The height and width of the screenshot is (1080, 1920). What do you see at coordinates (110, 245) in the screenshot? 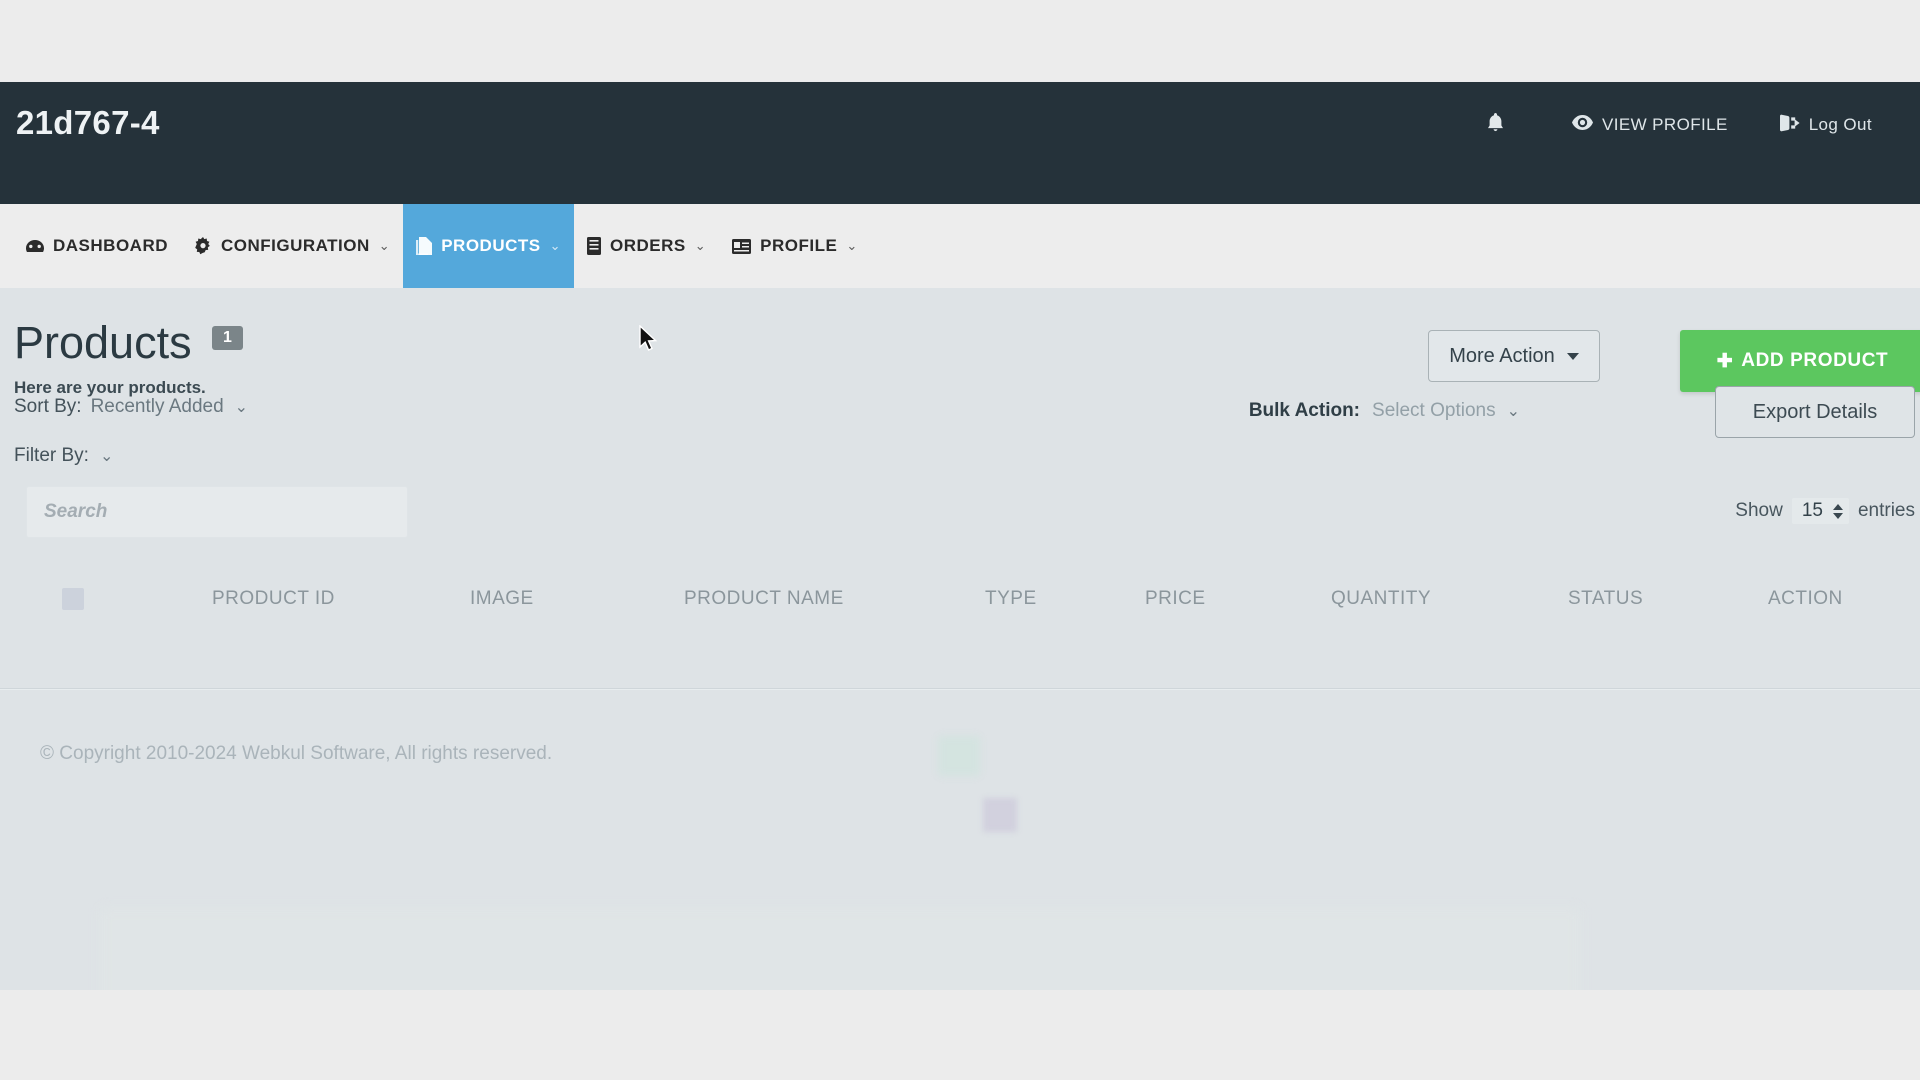
I see `nav-label-dashboard: DASHBOARD` at bounding box center [110, 245].